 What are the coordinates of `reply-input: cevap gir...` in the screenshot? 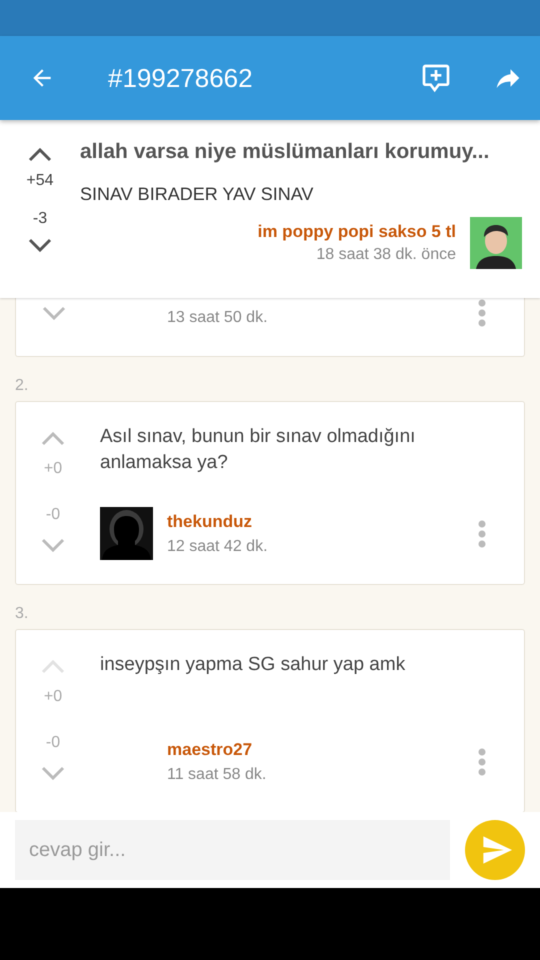 It's located at (232, 850).